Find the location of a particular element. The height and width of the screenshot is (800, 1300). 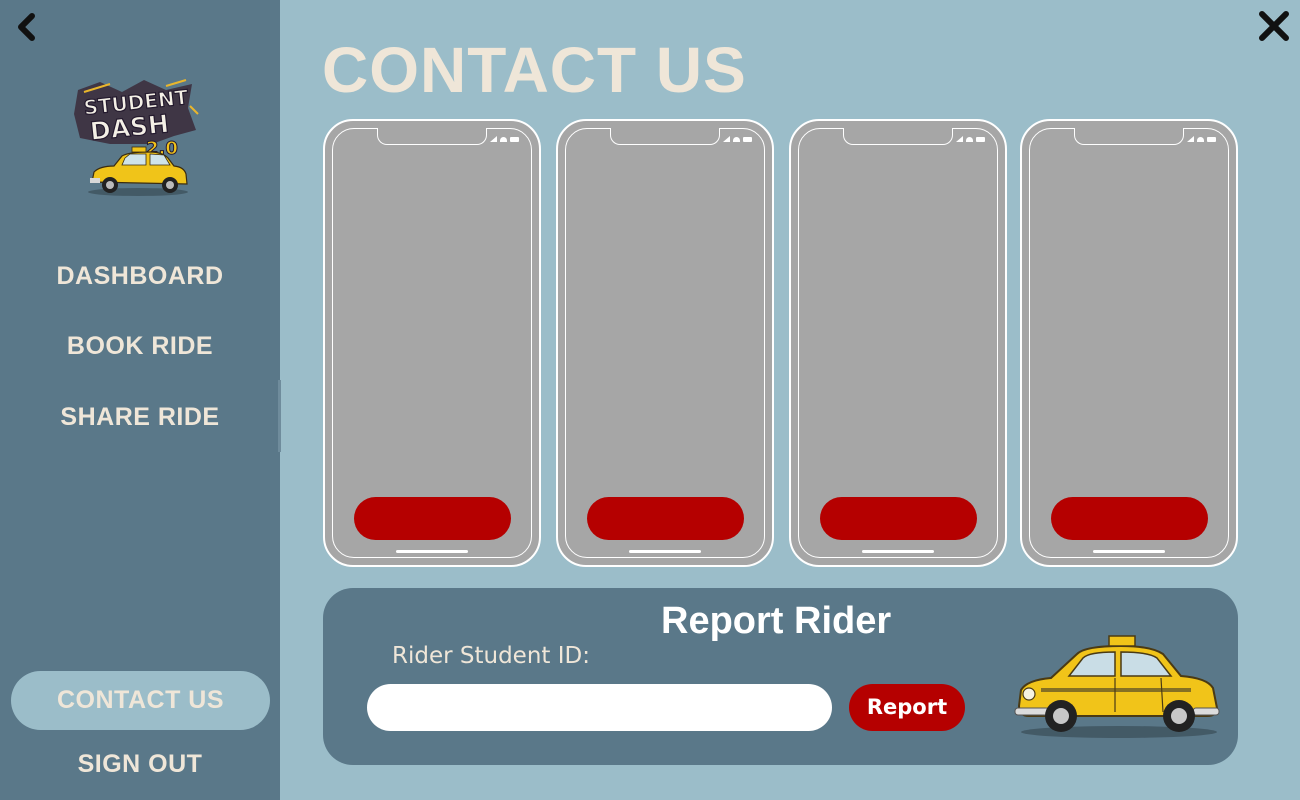

nav-sign-out: SIGN OUT is located at coordinates (140, 764).